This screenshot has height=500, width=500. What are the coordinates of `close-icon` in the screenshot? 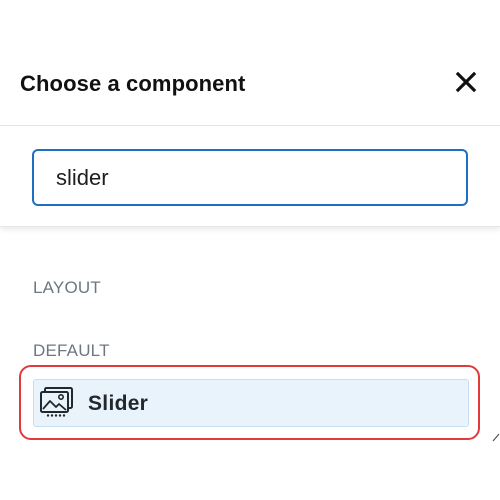 It's located at (466, 82).